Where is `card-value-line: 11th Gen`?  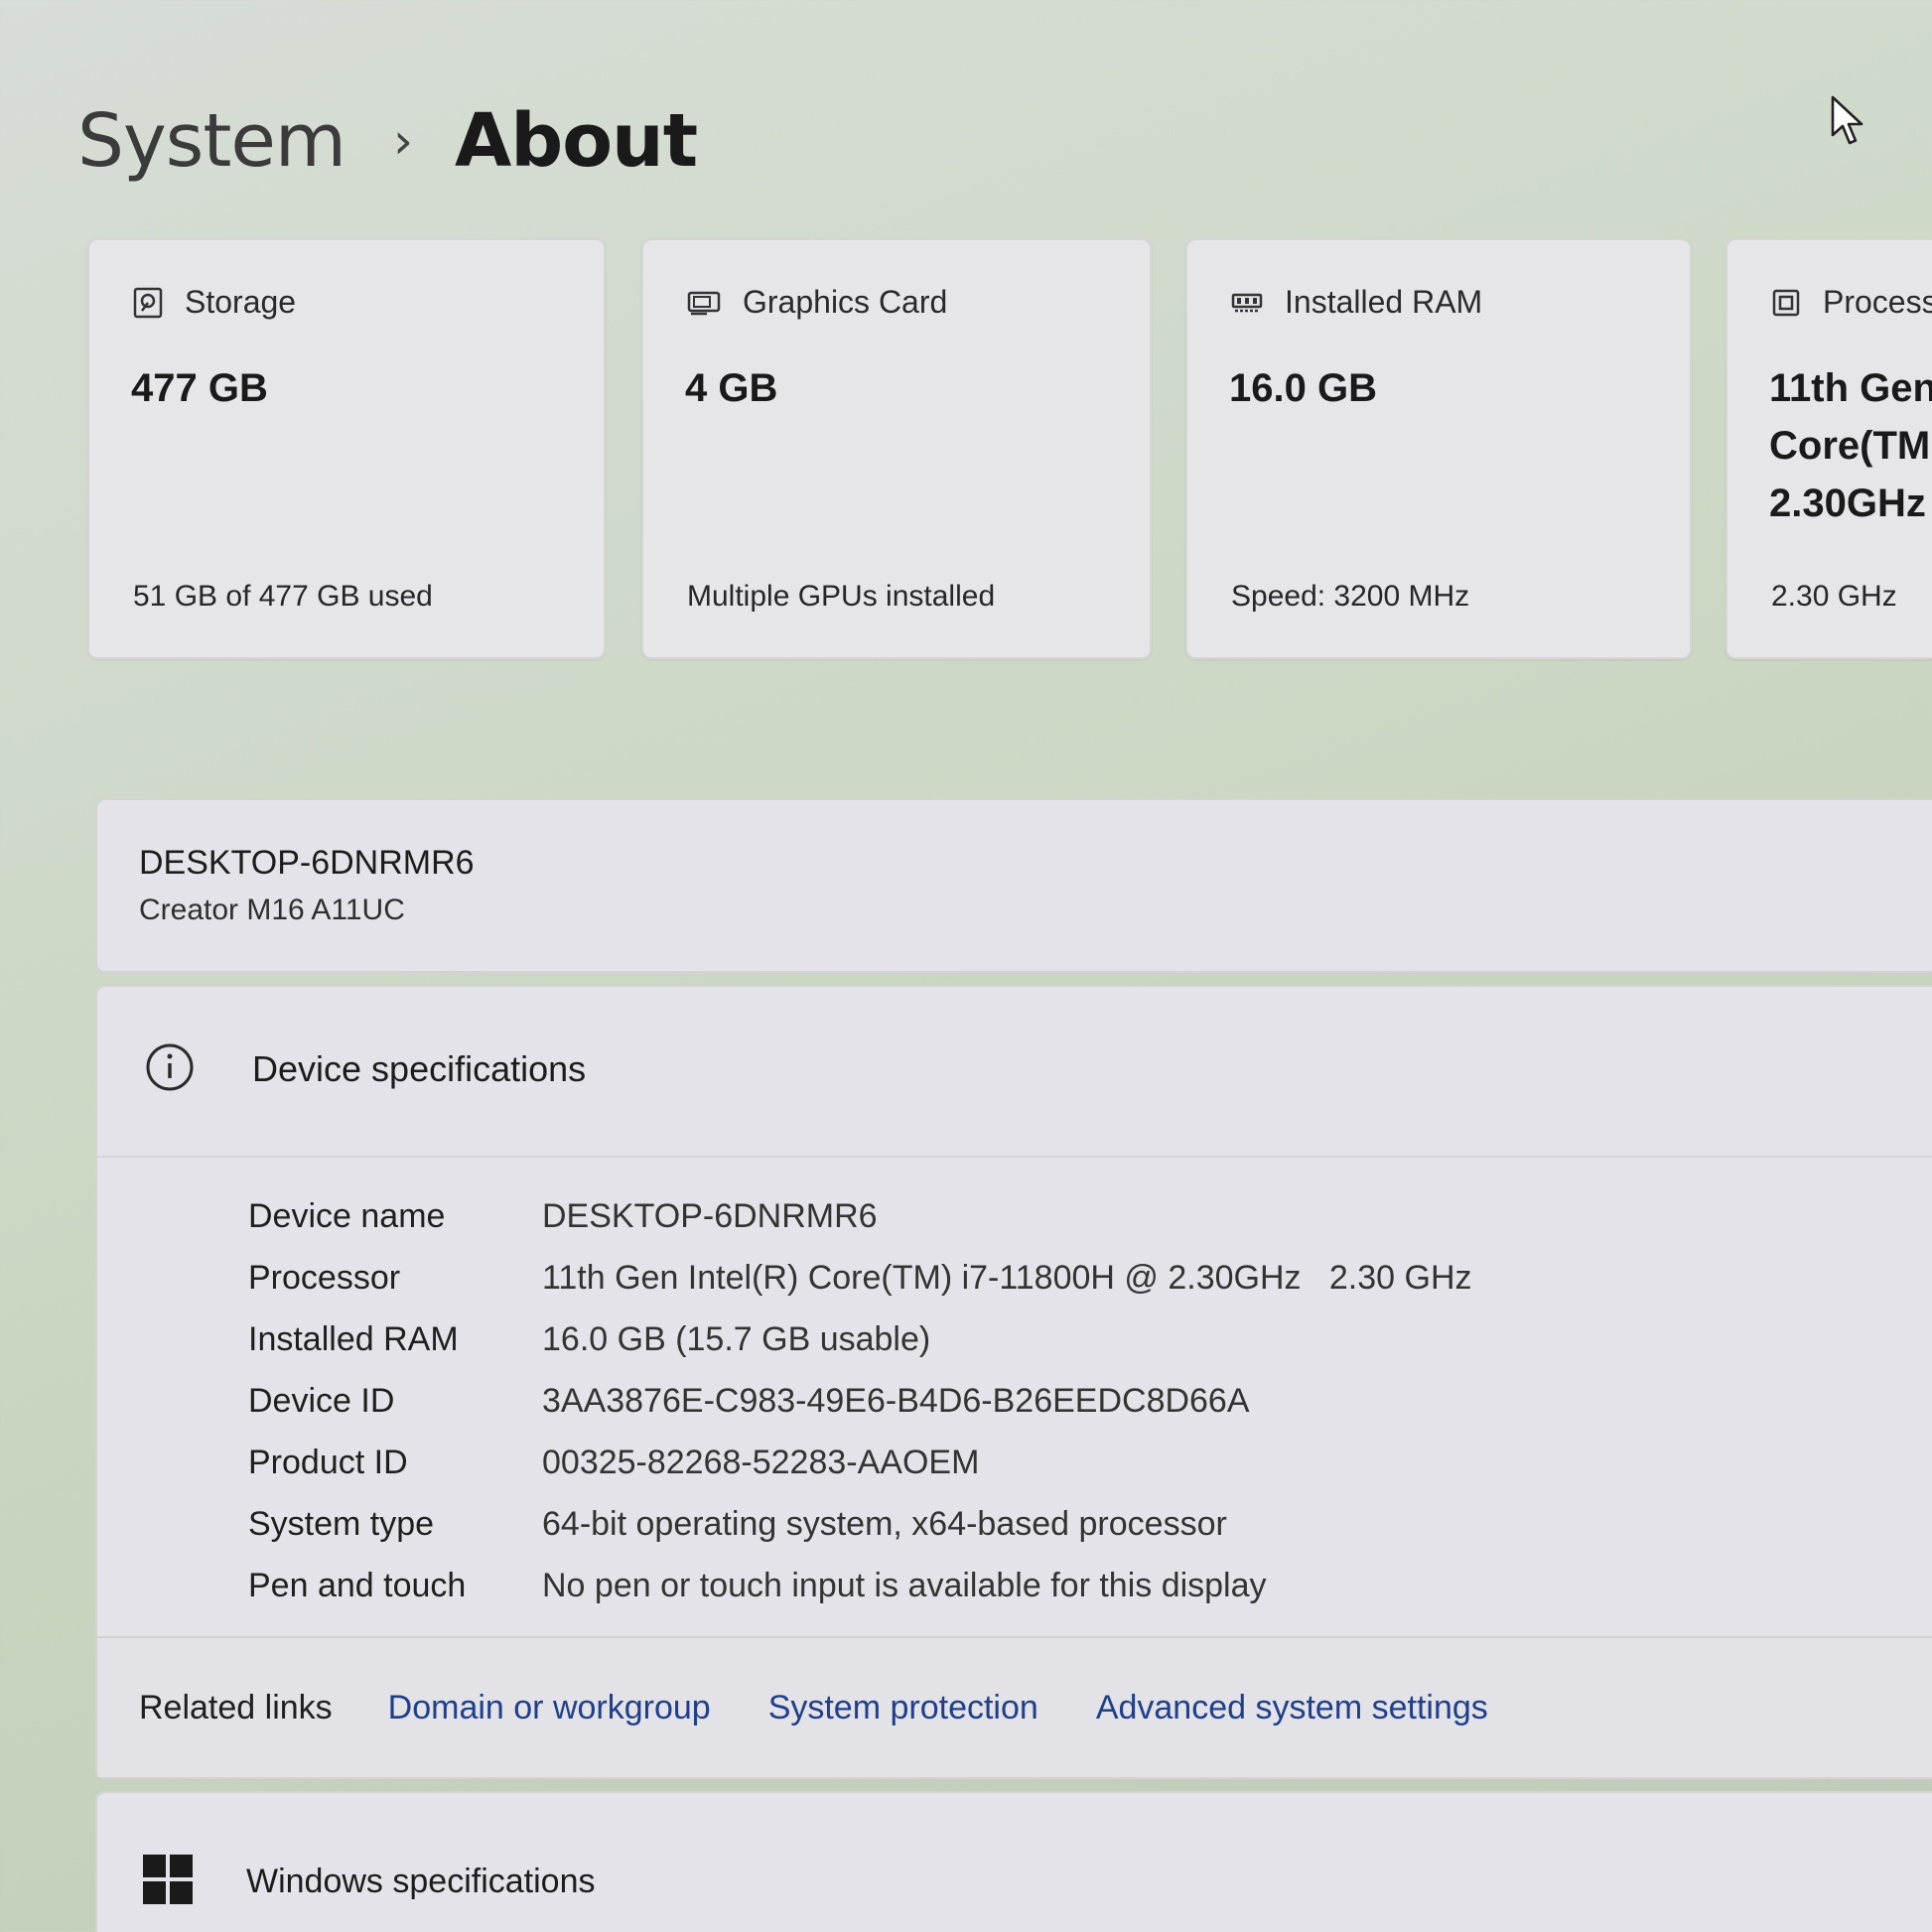 card-value-line: 11th Gen is located at coordinates (1851, 388).